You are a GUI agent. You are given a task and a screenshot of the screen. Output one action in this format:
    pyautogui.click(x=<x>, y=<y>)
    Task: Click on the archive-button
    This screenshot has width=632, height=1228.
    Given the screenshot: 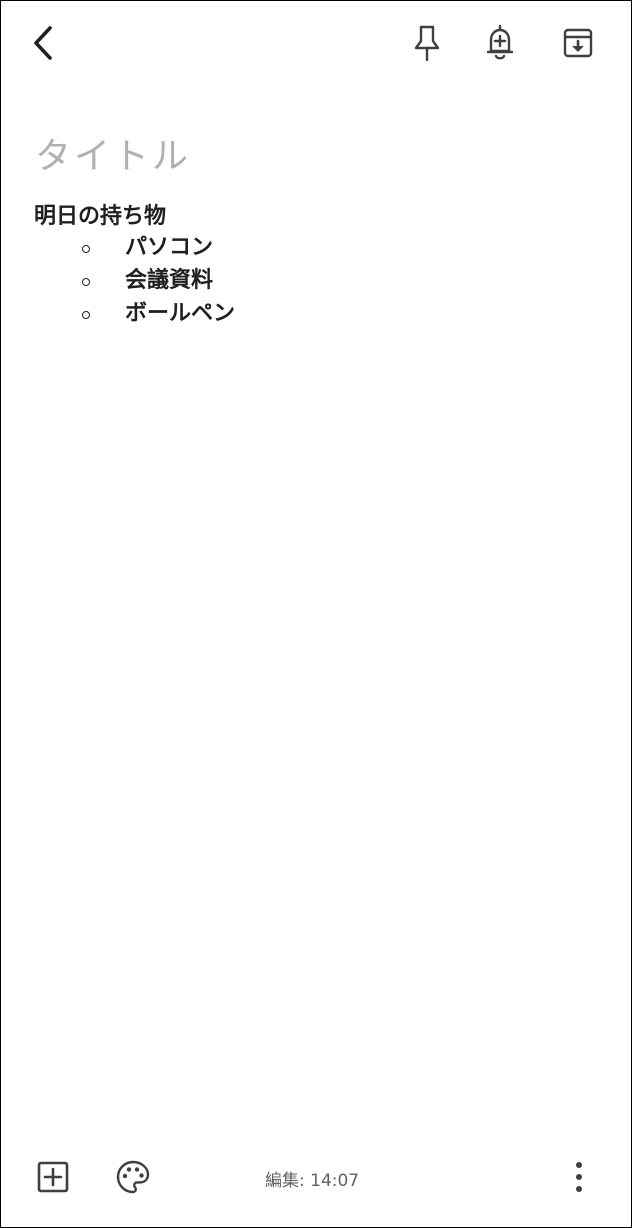 What is the action you would take?
    pyautogui.click(x=578, y=43)
    